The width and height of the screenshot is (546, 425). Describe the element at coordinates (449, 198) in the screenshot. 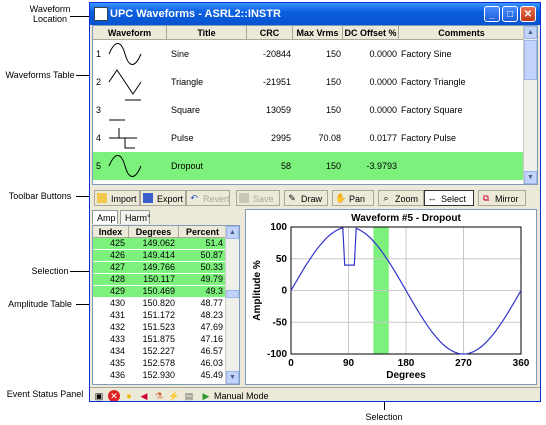

I see `select-button: ↔ Select` at that location.